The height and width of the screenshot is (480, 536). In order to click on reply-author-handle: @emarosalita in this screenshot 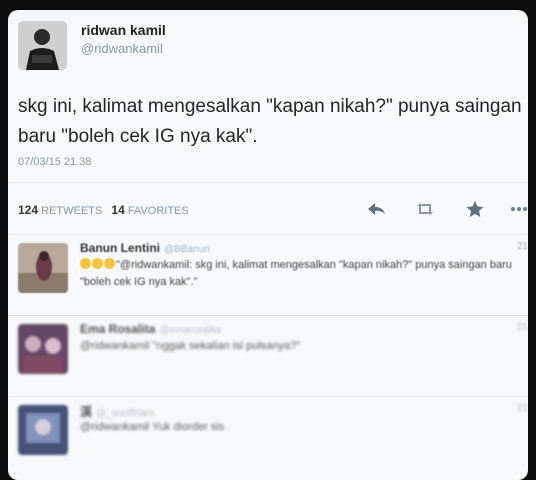, I will do `click(190, 330)`.